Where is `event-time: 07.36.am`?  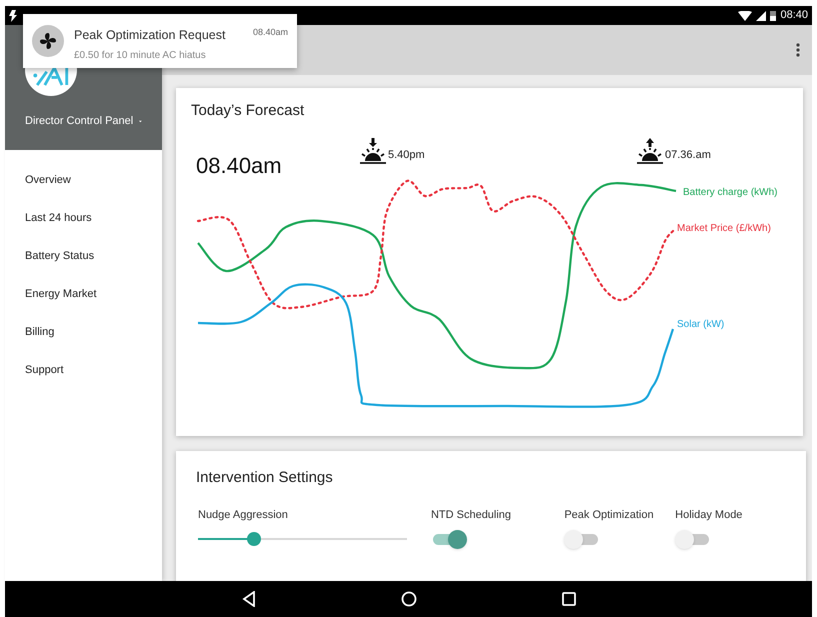
event-time: 07.36.am is located at coordinates (688, 155).